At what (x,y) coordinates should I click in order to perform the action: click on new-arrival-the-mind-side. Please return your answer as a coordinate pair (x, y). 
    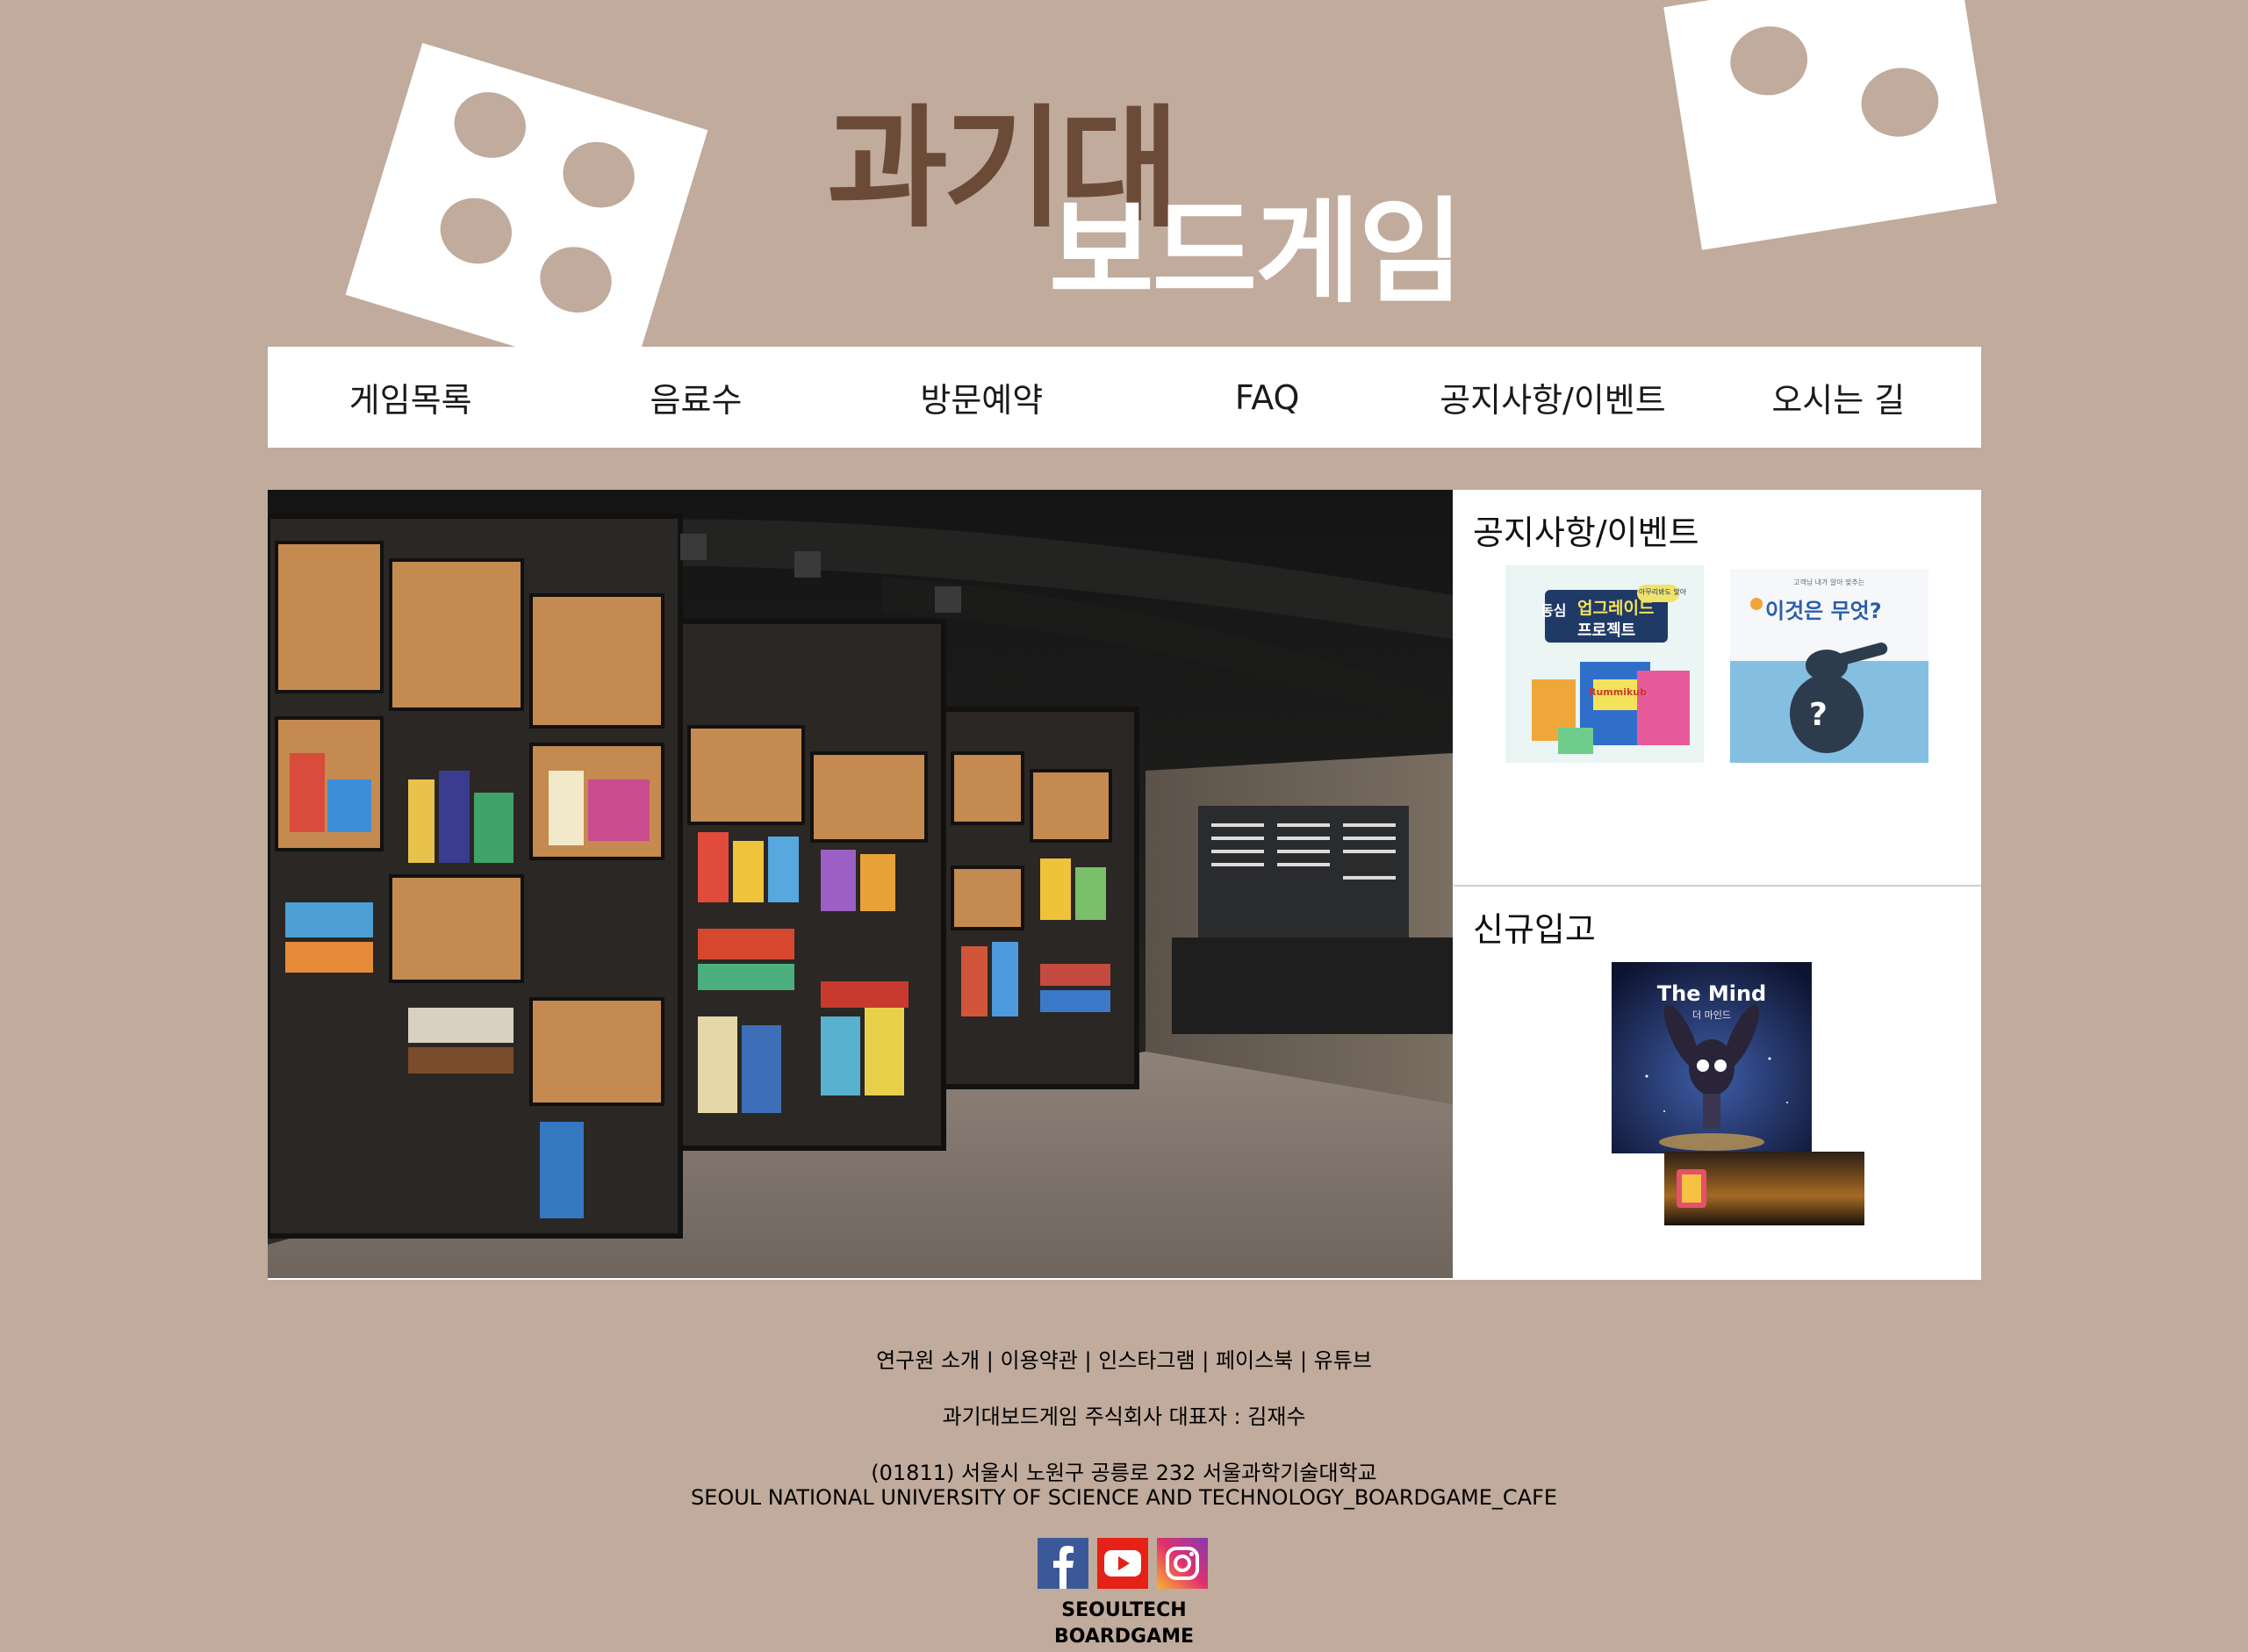
    Looking at the image, I should click on (1764, 1188).